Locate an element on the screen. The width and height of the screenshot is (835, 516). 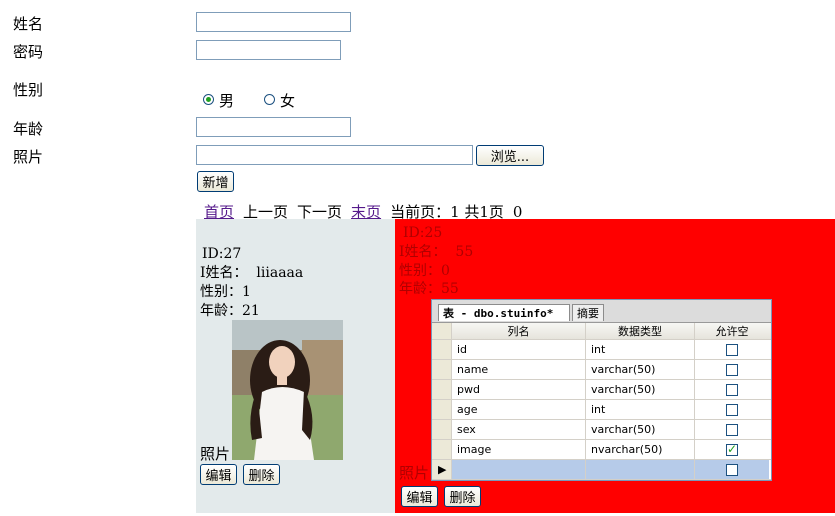
age-input is located at coordinates (273, 127).